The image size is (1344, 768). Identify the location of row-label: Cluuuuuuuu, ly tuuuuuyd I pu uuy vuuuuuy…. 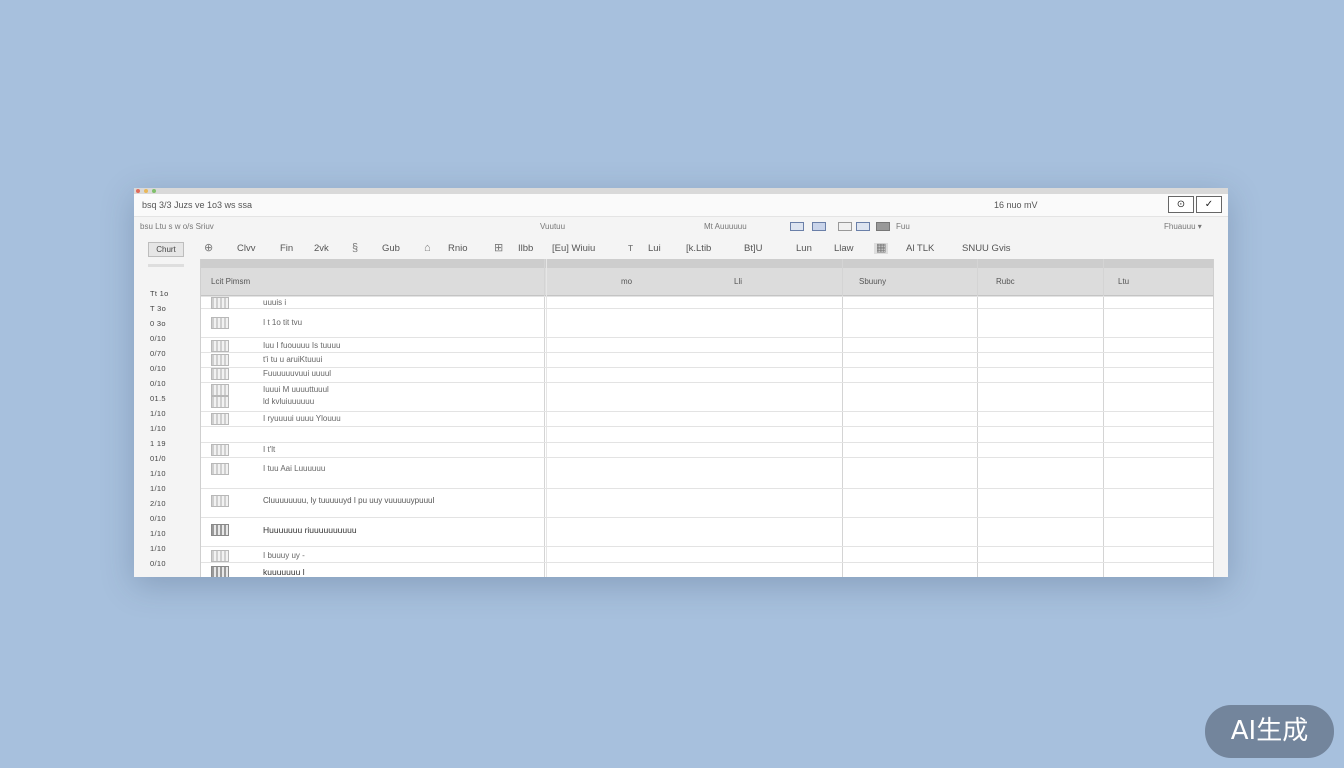
(349, 500).